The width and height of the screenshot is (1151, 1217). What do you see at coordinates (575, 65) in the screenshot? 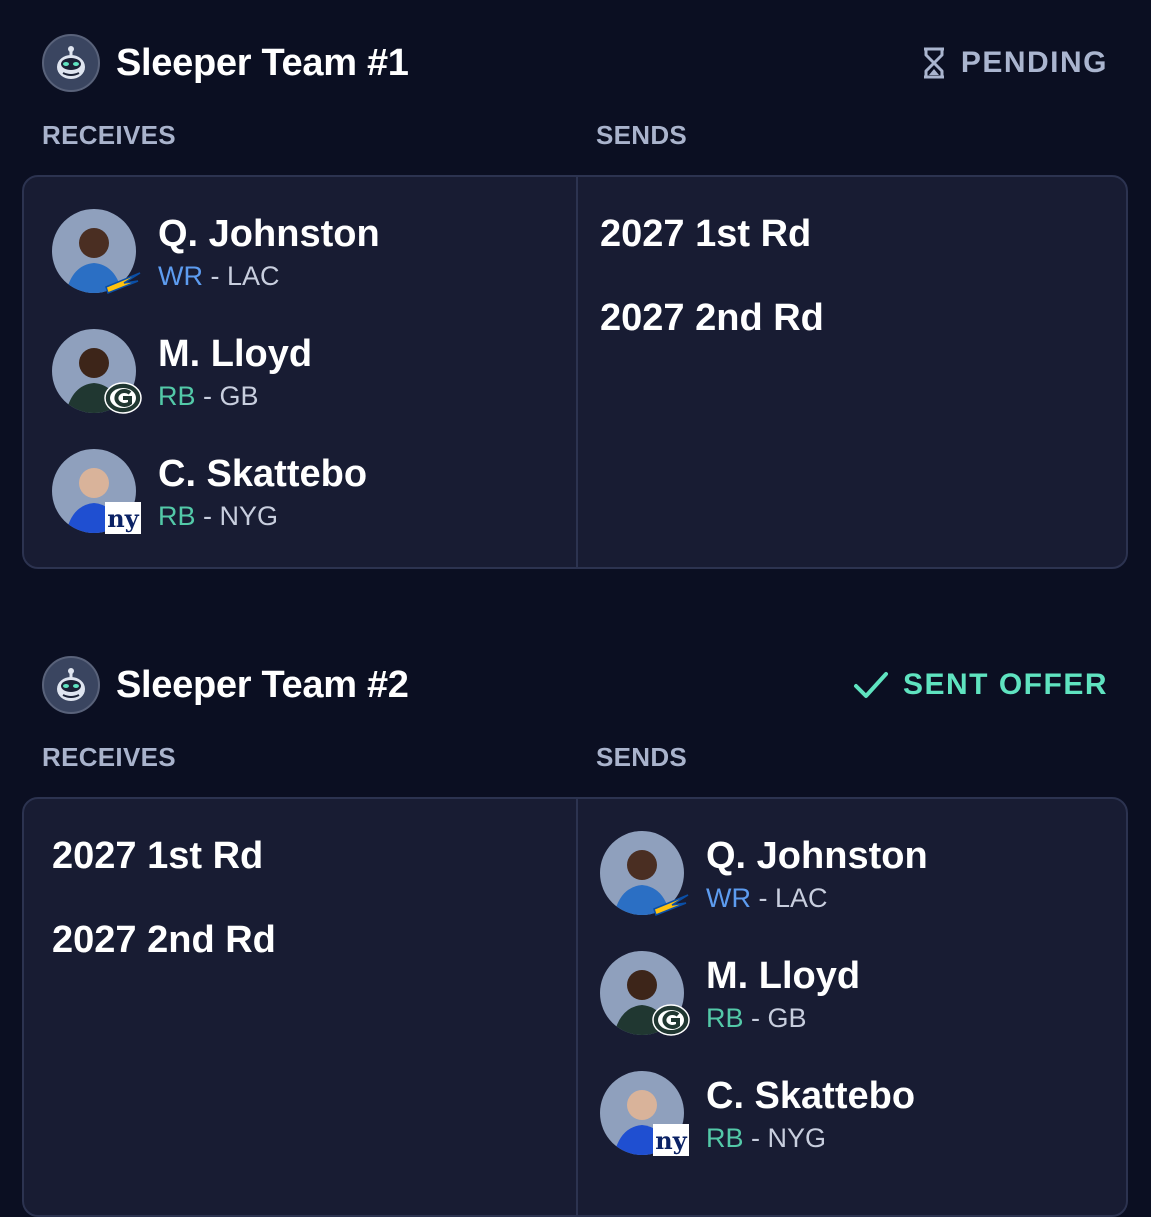
I see `trade-1-header: Sleeper Team #1 PENDING` at bounding box center [575, 65].